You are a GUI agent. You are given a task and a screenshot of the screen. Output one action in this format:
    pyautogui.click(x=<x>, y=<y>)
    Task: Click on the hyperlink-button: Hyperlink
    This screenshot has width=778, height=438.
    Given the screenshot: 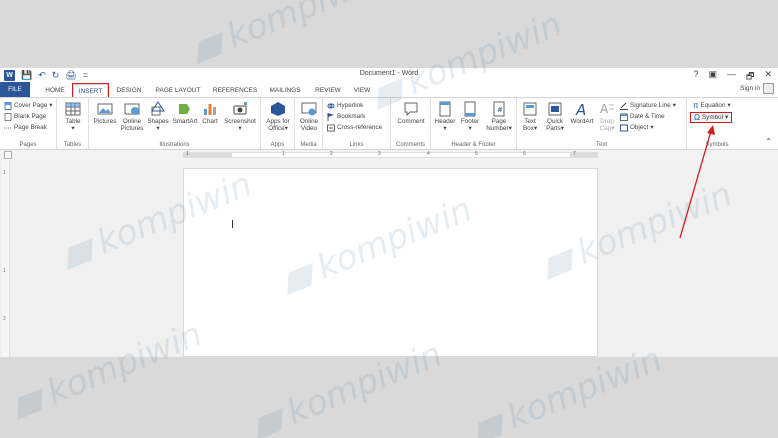 What is the action you would take?
    pyautogui.click(x=345, y=105)
    